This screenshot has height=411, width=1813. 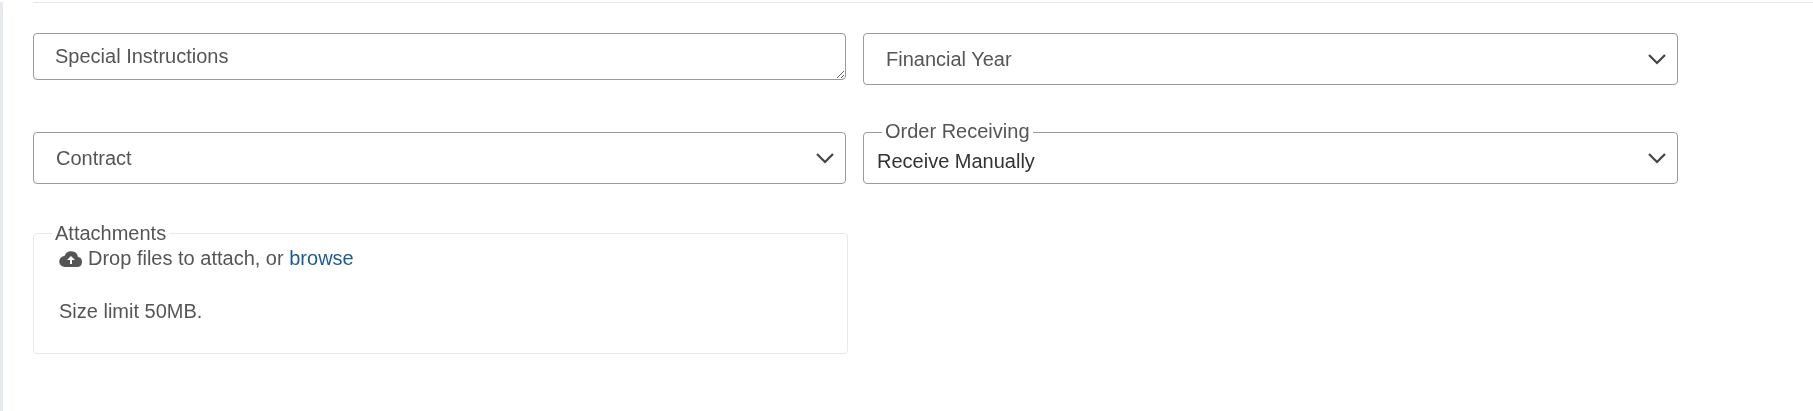 What do you see at coordinates (439, 56) in the screenshot?
I see `special-instructions-field: Special Instructions` at bounding box center [439, 56].